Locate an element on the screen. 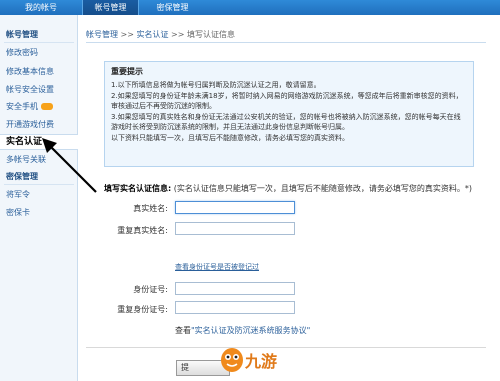  agreement-link: "实名认证及防沉迷系统服务协议" is located at coordinates (250, 330).